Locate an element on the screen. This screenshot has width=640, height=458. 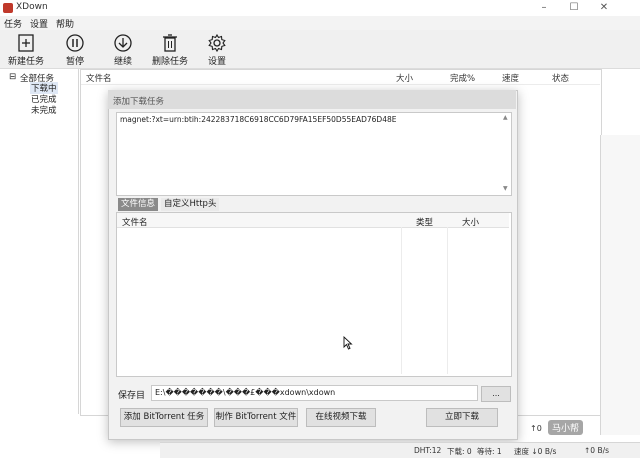
menu-task: 任务 is located at coordinates (13, 23).